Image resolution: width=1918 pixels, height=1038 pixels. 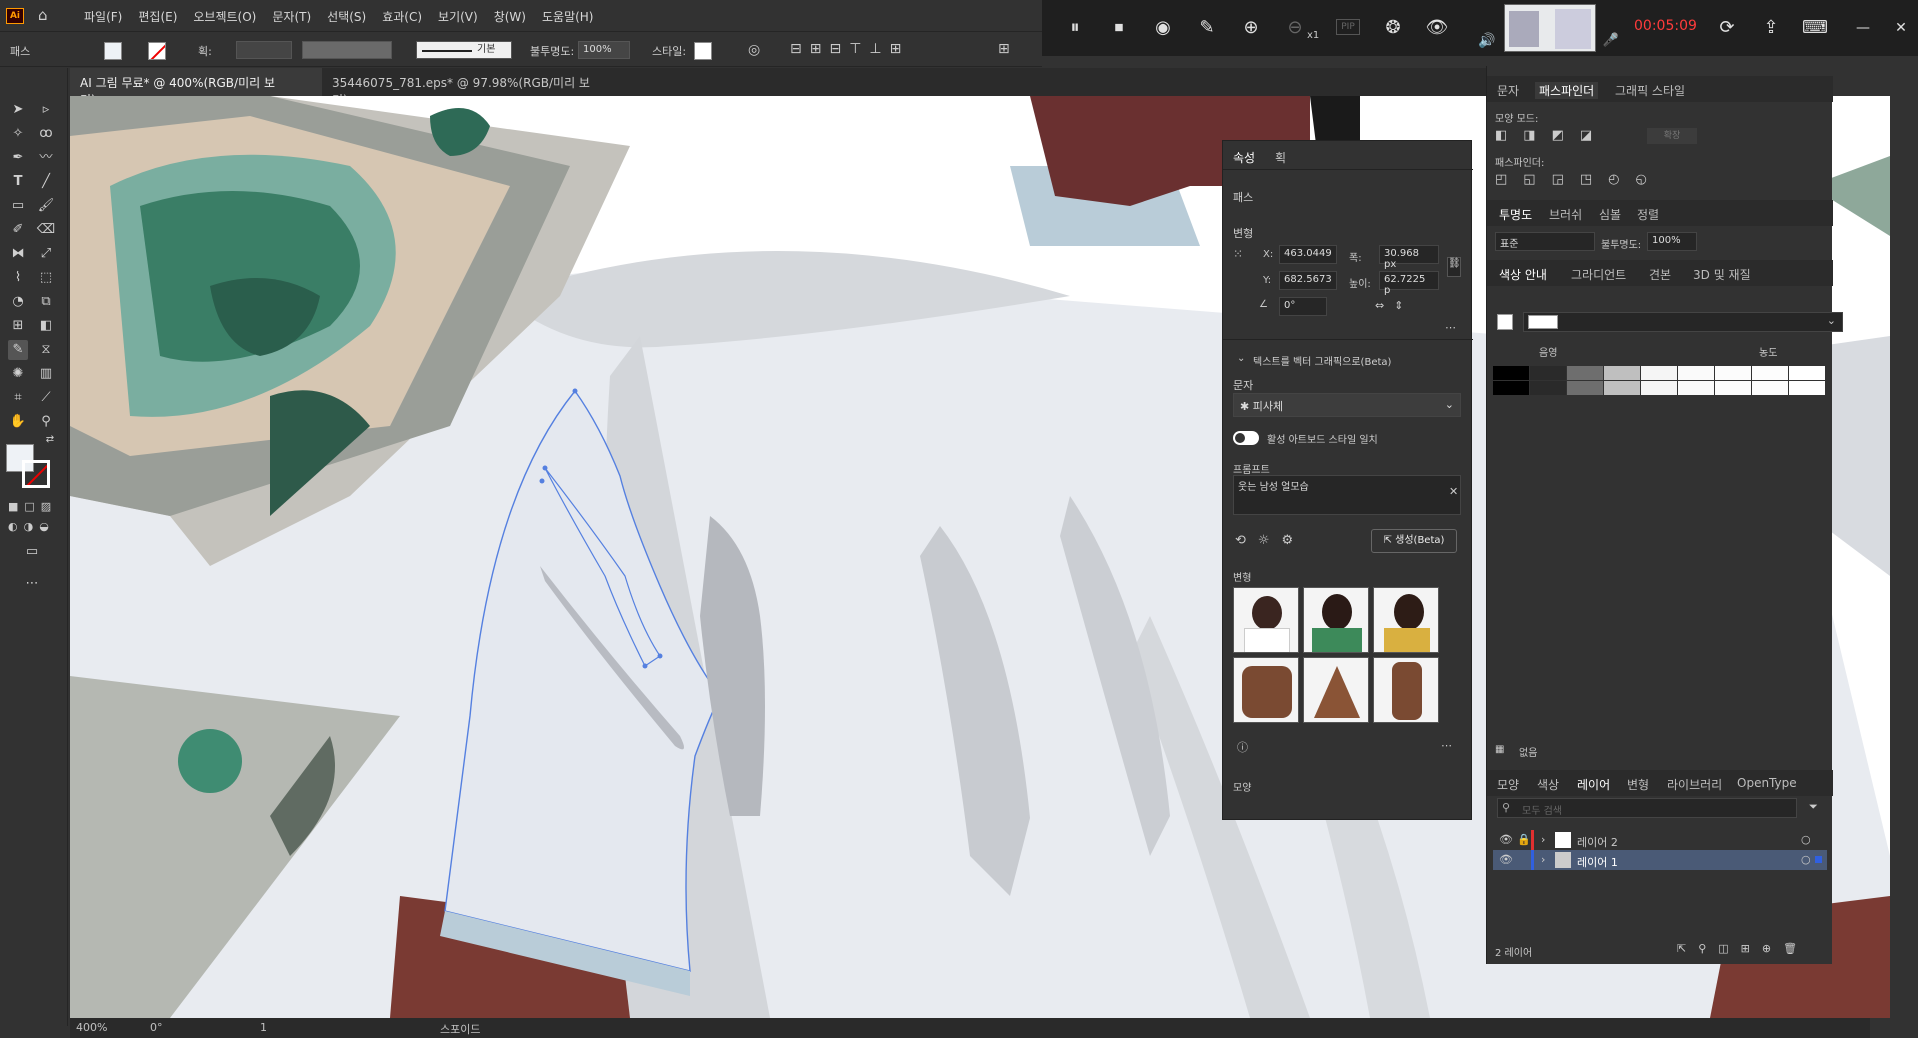 What do you see at coordinates (1901, 28) in the screenshot?
I see `close-icon: ✕` at bounding box center [1901, 28].